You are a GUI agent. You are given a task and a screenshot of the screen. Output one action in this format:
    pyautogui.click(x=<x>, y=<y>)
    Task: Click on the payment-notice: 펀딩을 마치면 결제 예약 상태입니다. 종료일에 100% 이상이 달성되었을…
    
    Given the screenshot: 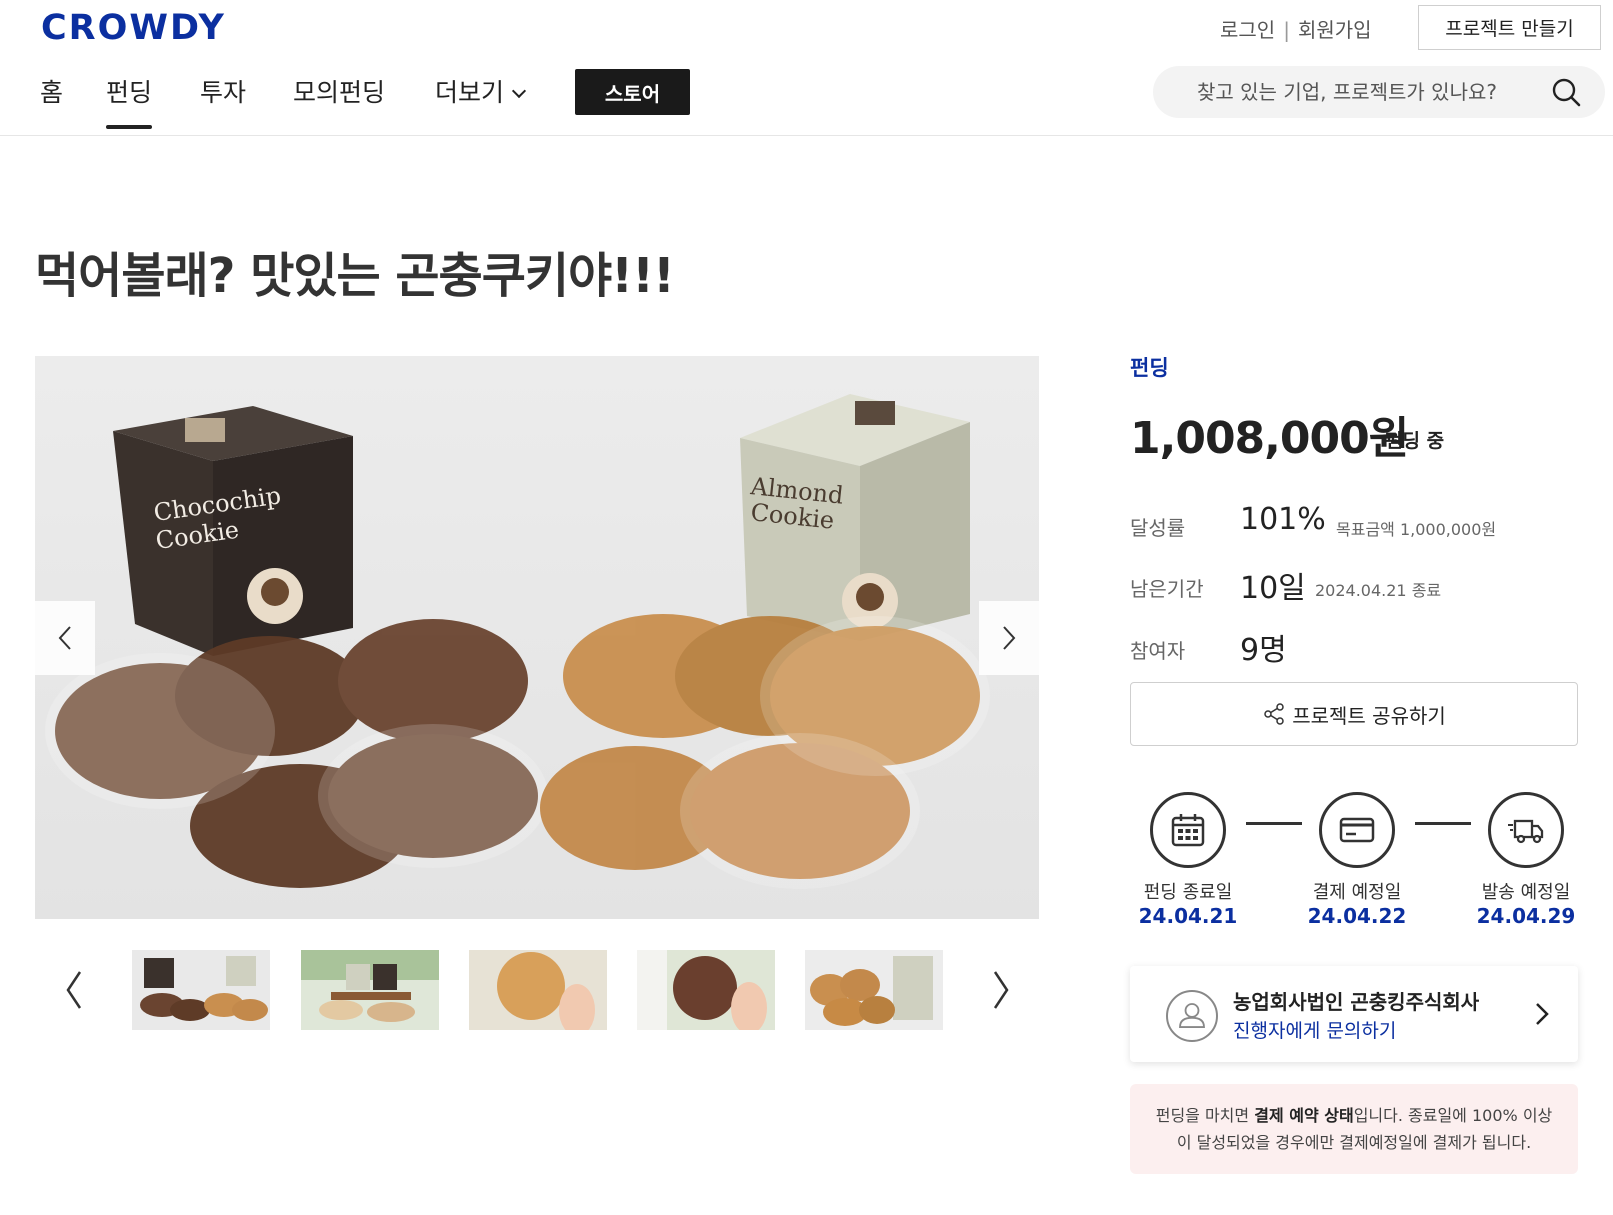 What is the action you would take?
    pyautogui.click(x=1354, y=1129)
    